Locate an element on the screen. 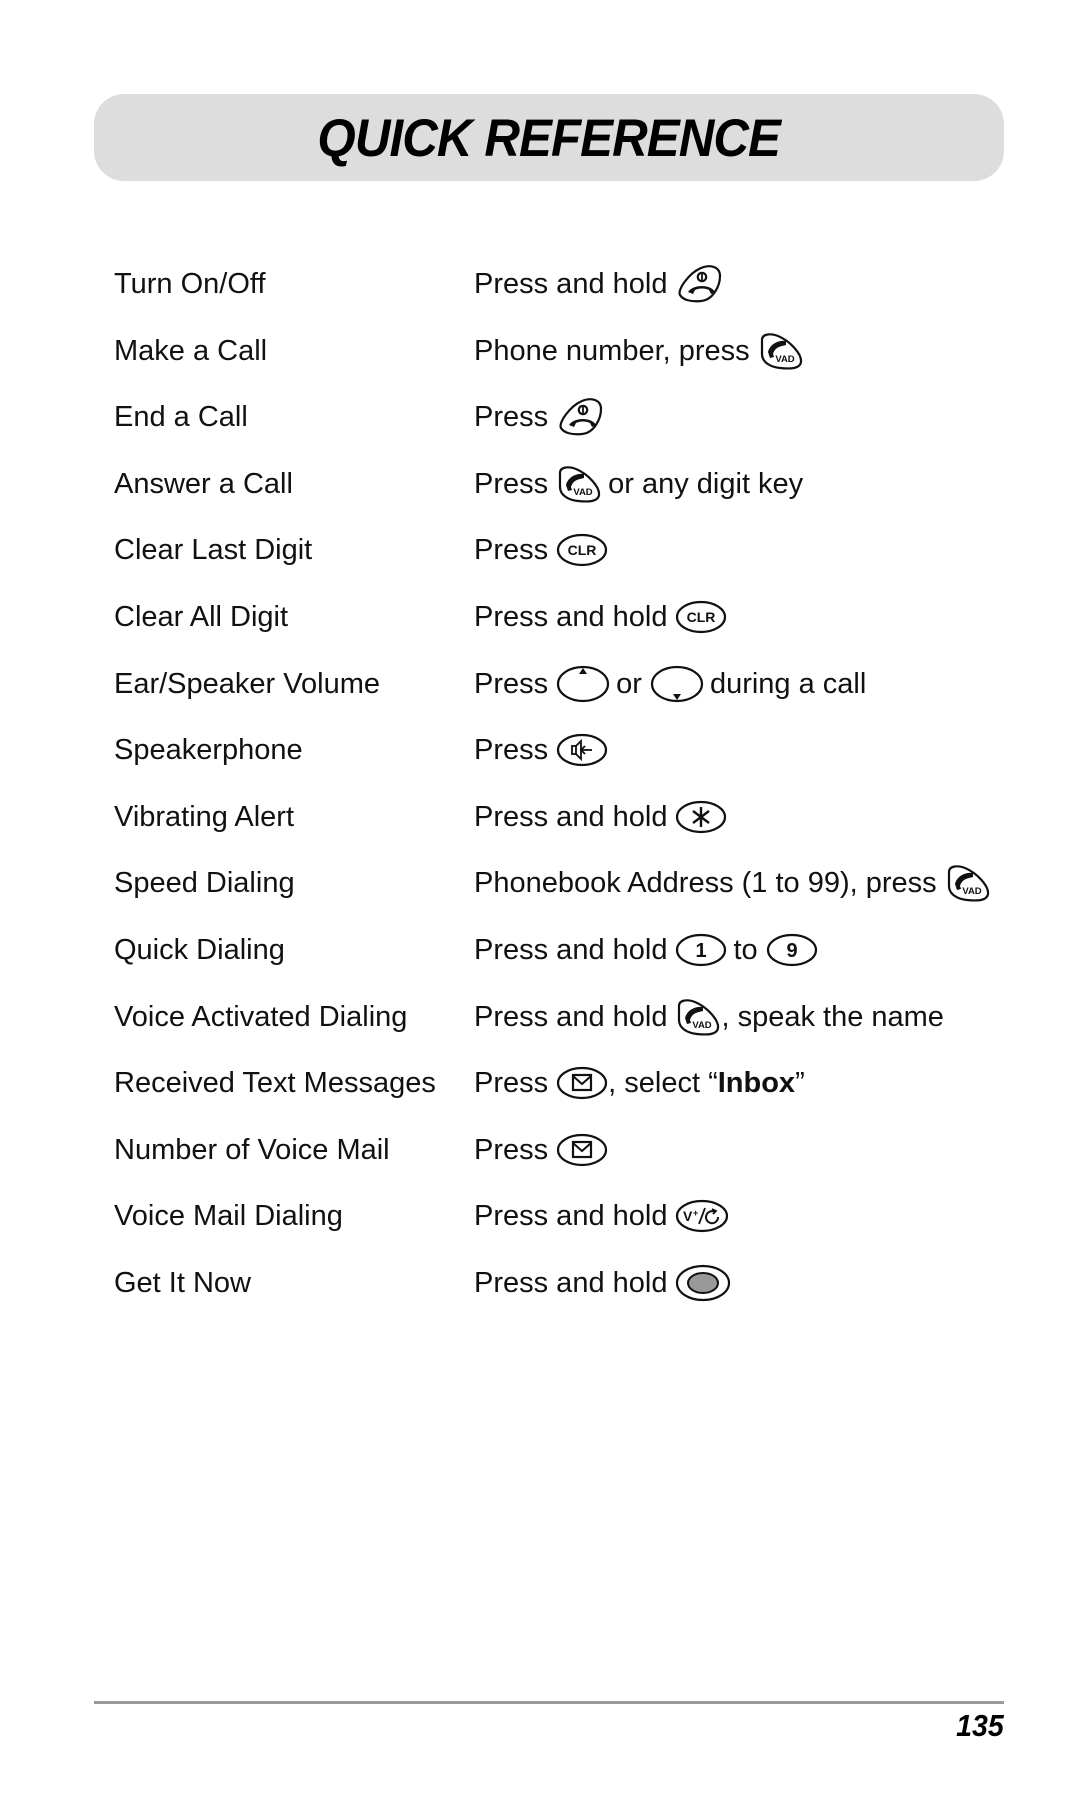  function-instruction: Phone number, press VAD is located at coordinates (642, 351).